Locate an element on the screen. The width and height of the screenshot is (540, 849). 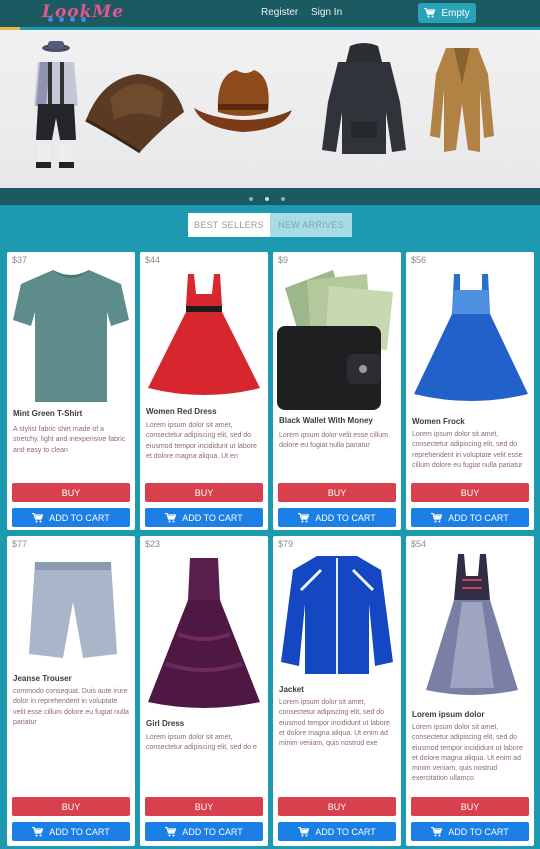
carousel-indicator-active is located at coordinates (267, 199).